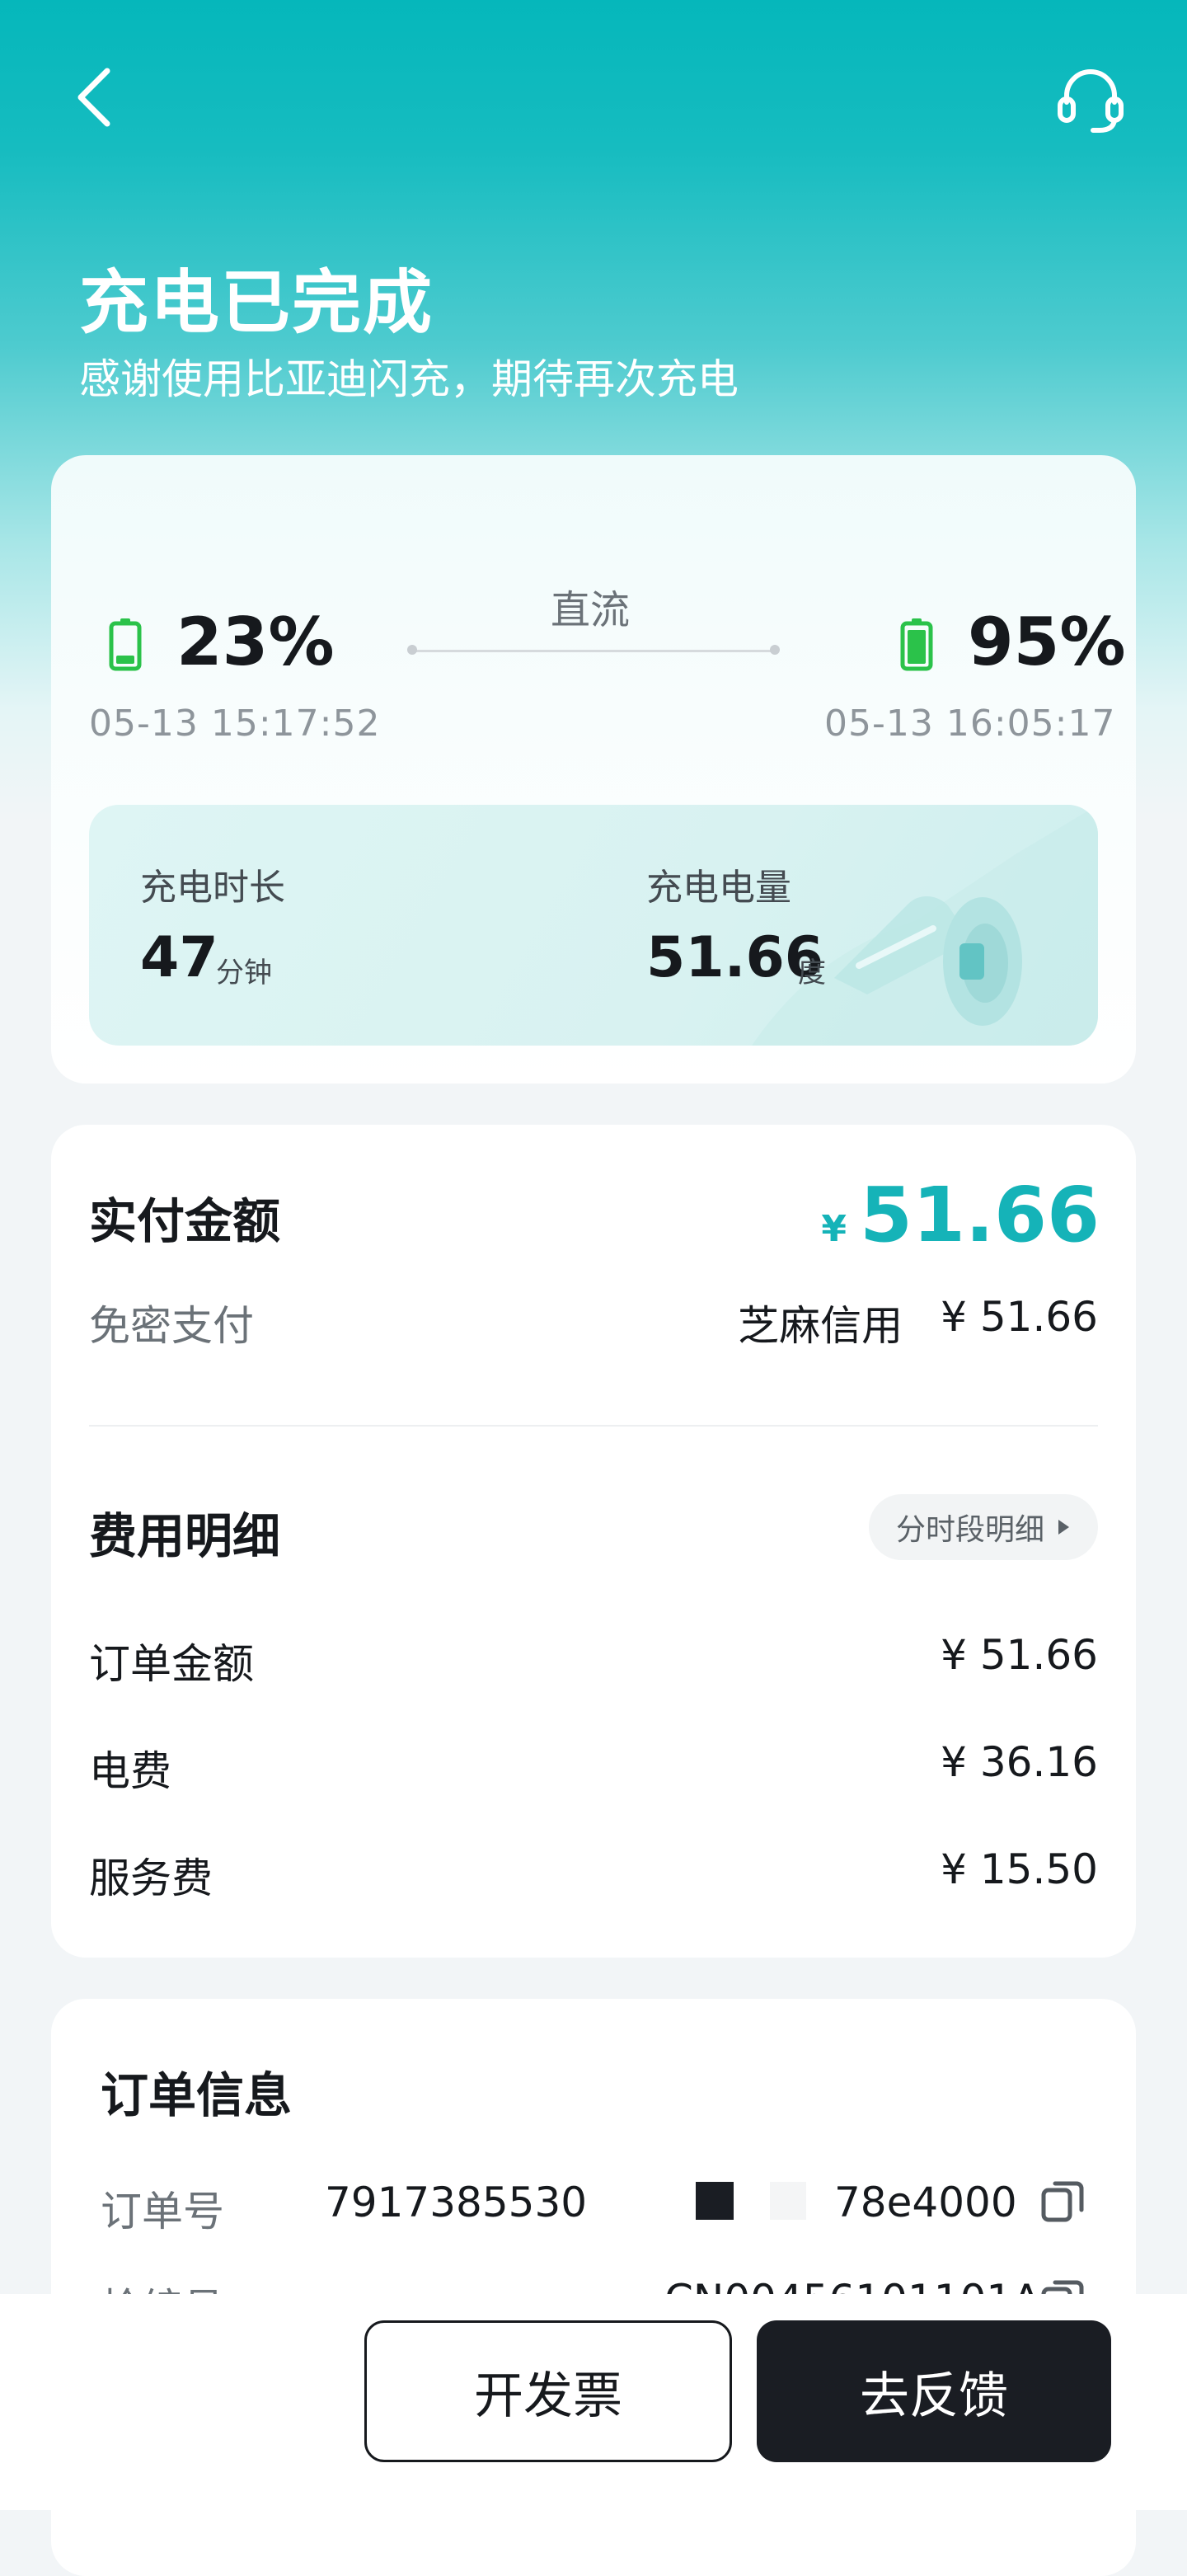 This screenshot has width=1187, height=2576. What do you see at coordinates (548, 2391) in the screenshot?
I see `invoice-button: 开发票` at bounding box center [548, 2391].